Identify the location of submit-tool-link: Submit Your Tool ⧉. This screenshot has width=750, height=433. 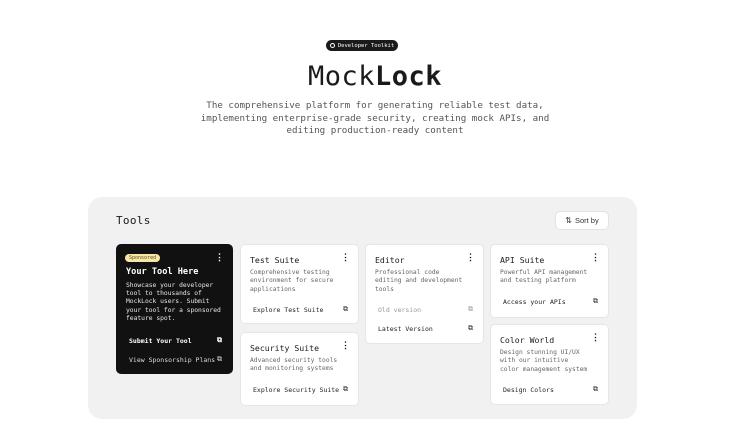
(175, 340).